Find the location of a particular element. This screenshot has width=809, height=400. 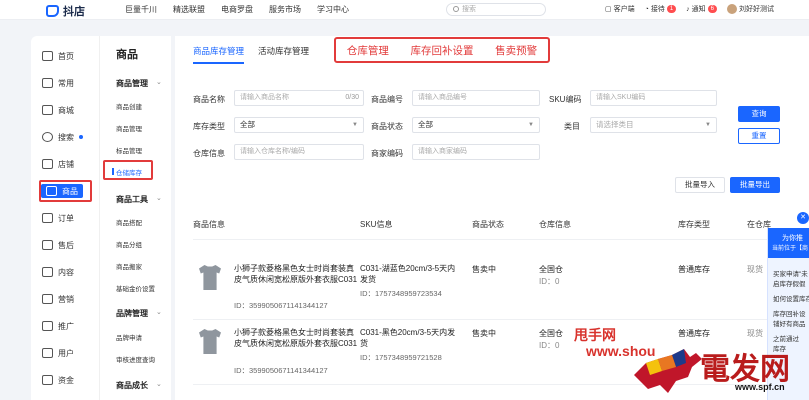

batch-import-button: 批量导入 is located at coordinates (700, 185).